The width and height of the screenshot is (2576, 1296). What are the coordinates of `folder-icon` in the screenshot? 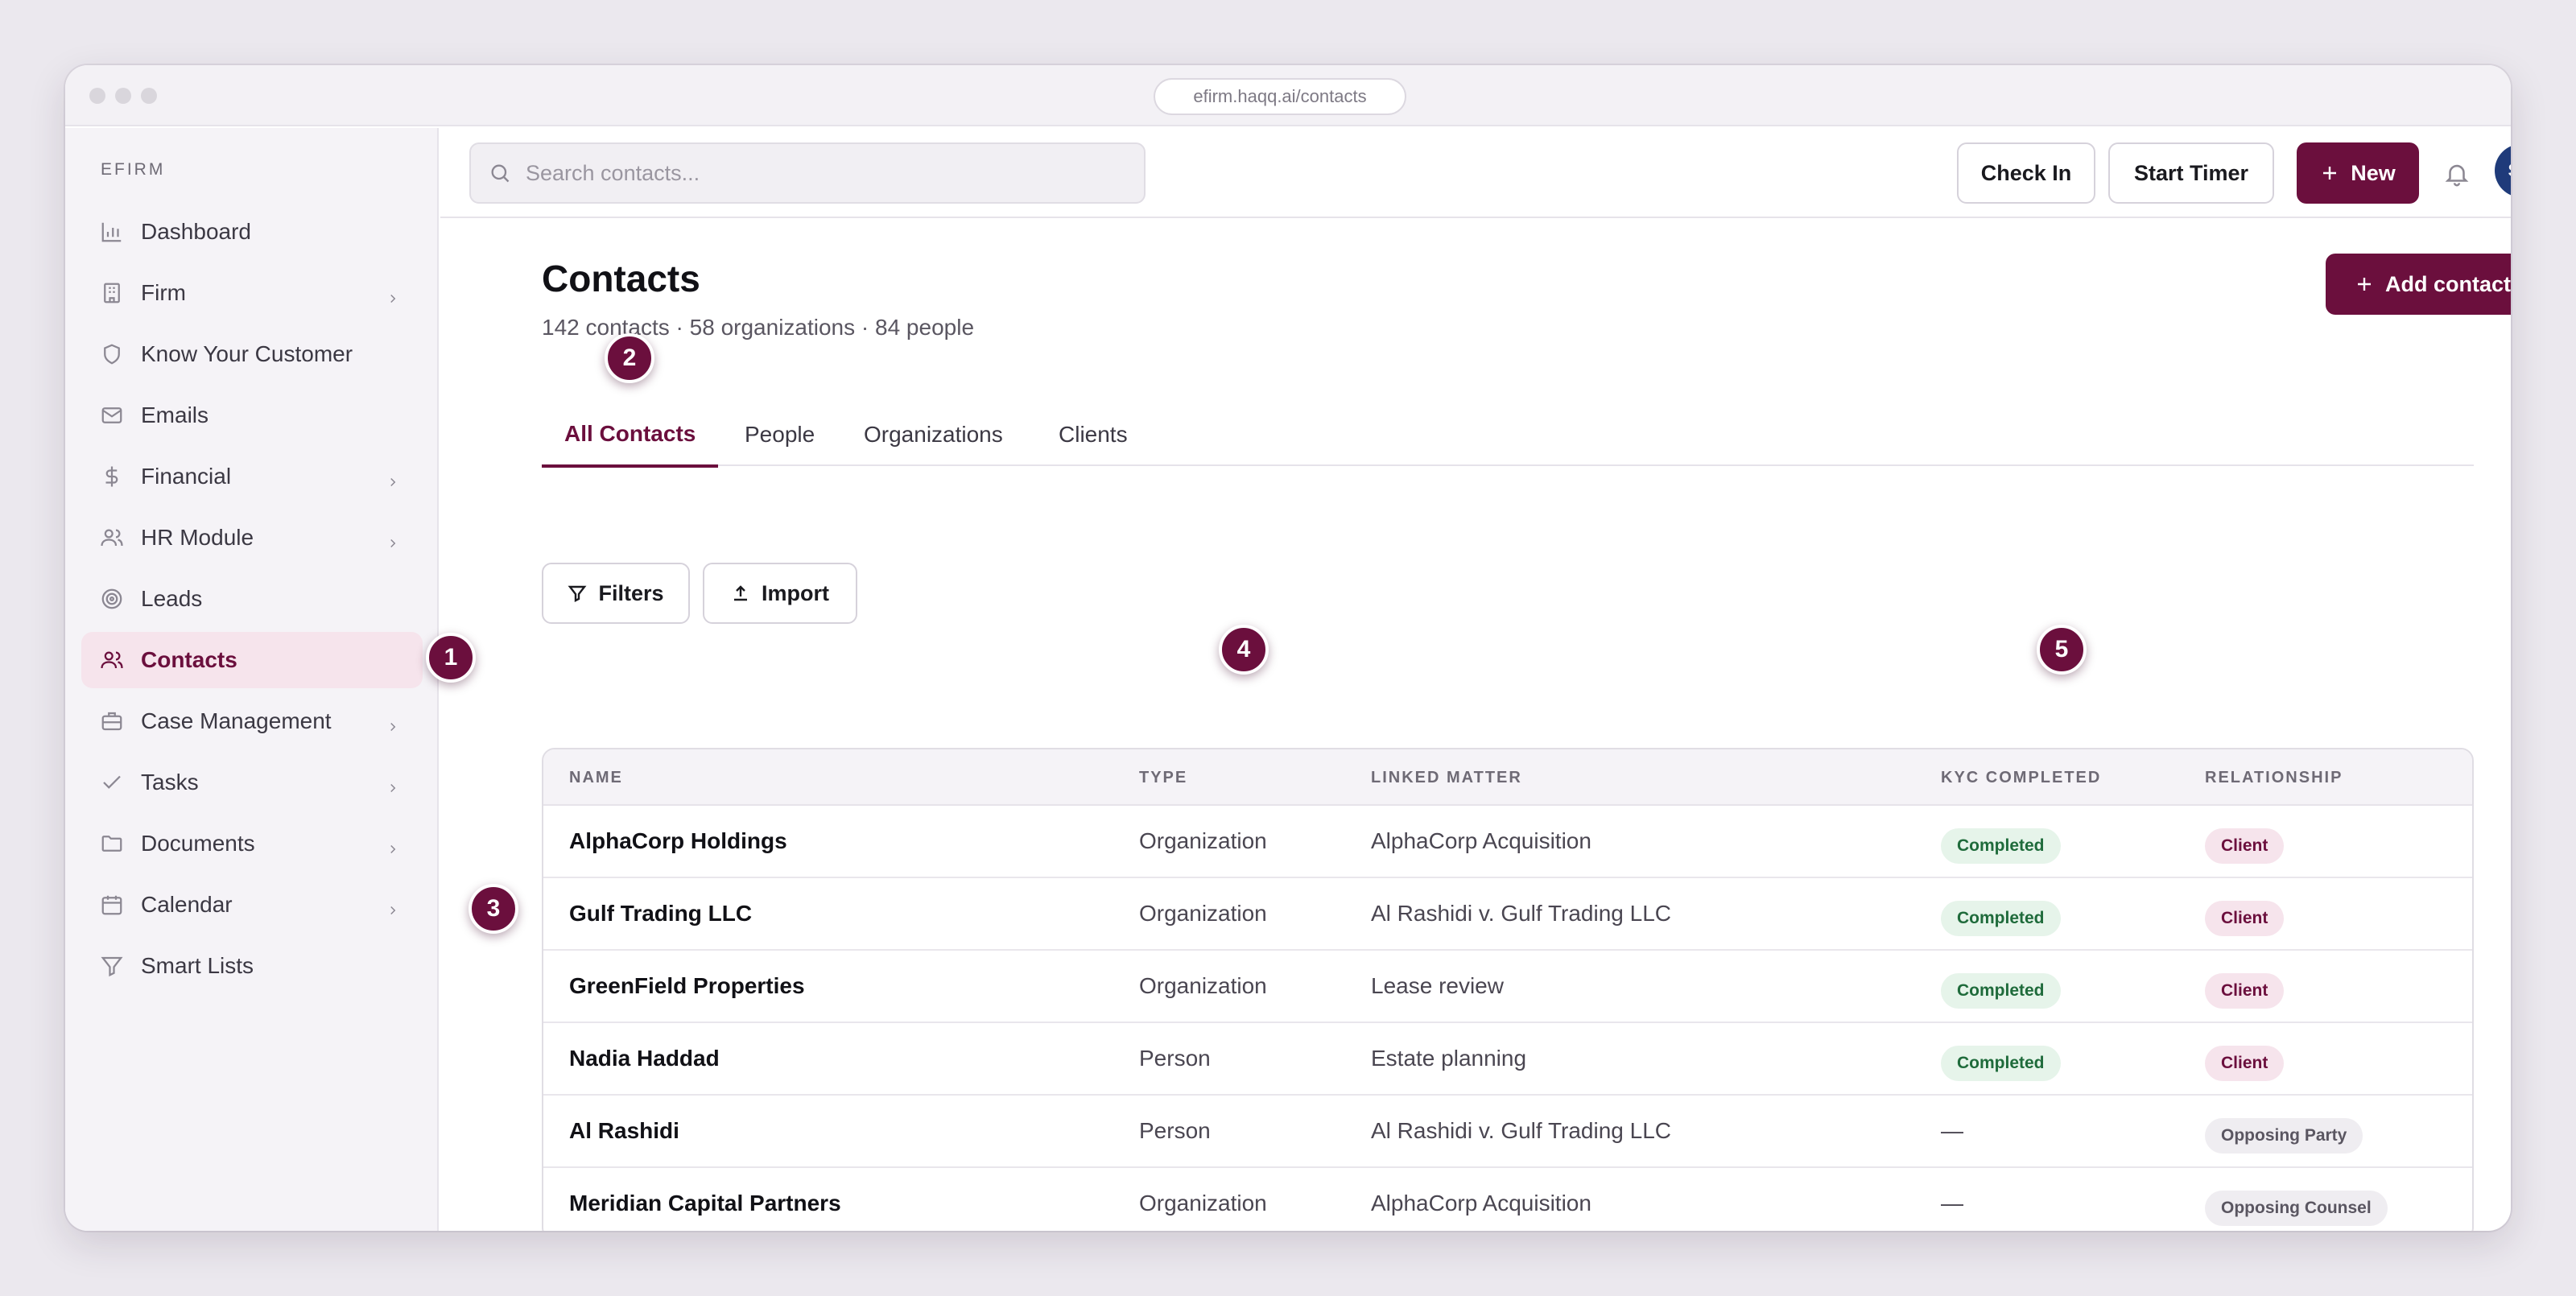 It's located at (112, 843).